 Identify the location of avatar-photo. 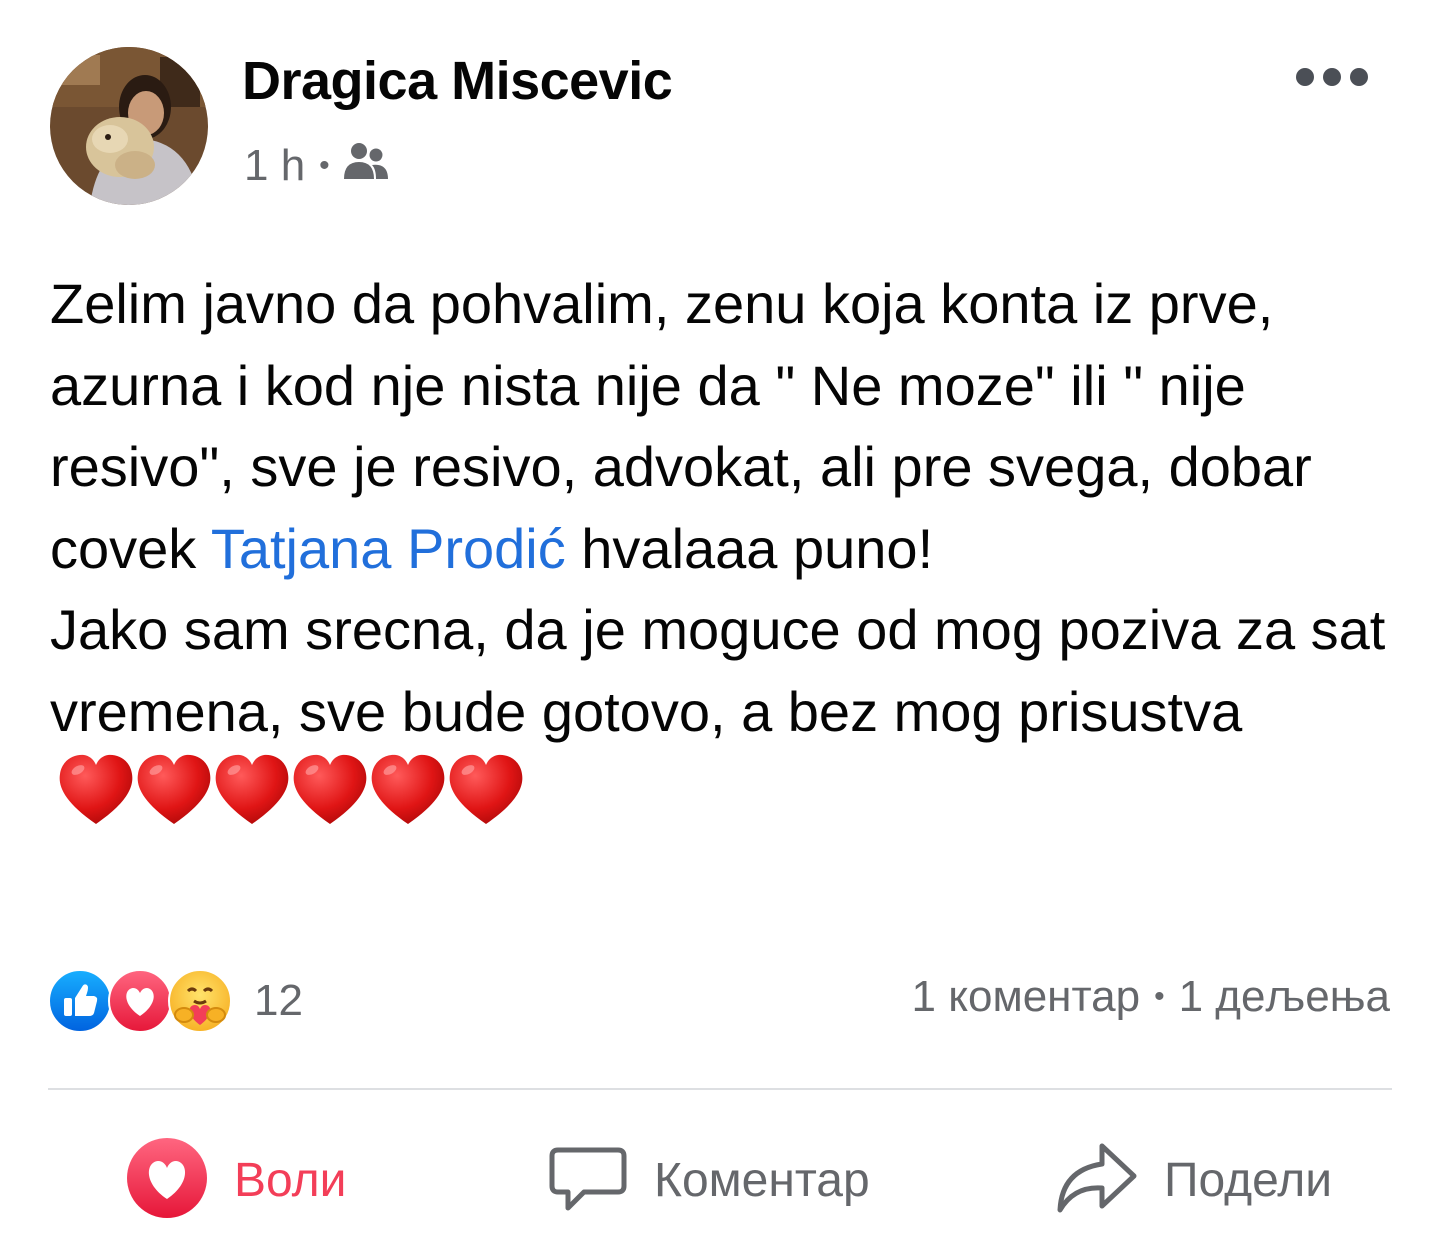
(129, 126).